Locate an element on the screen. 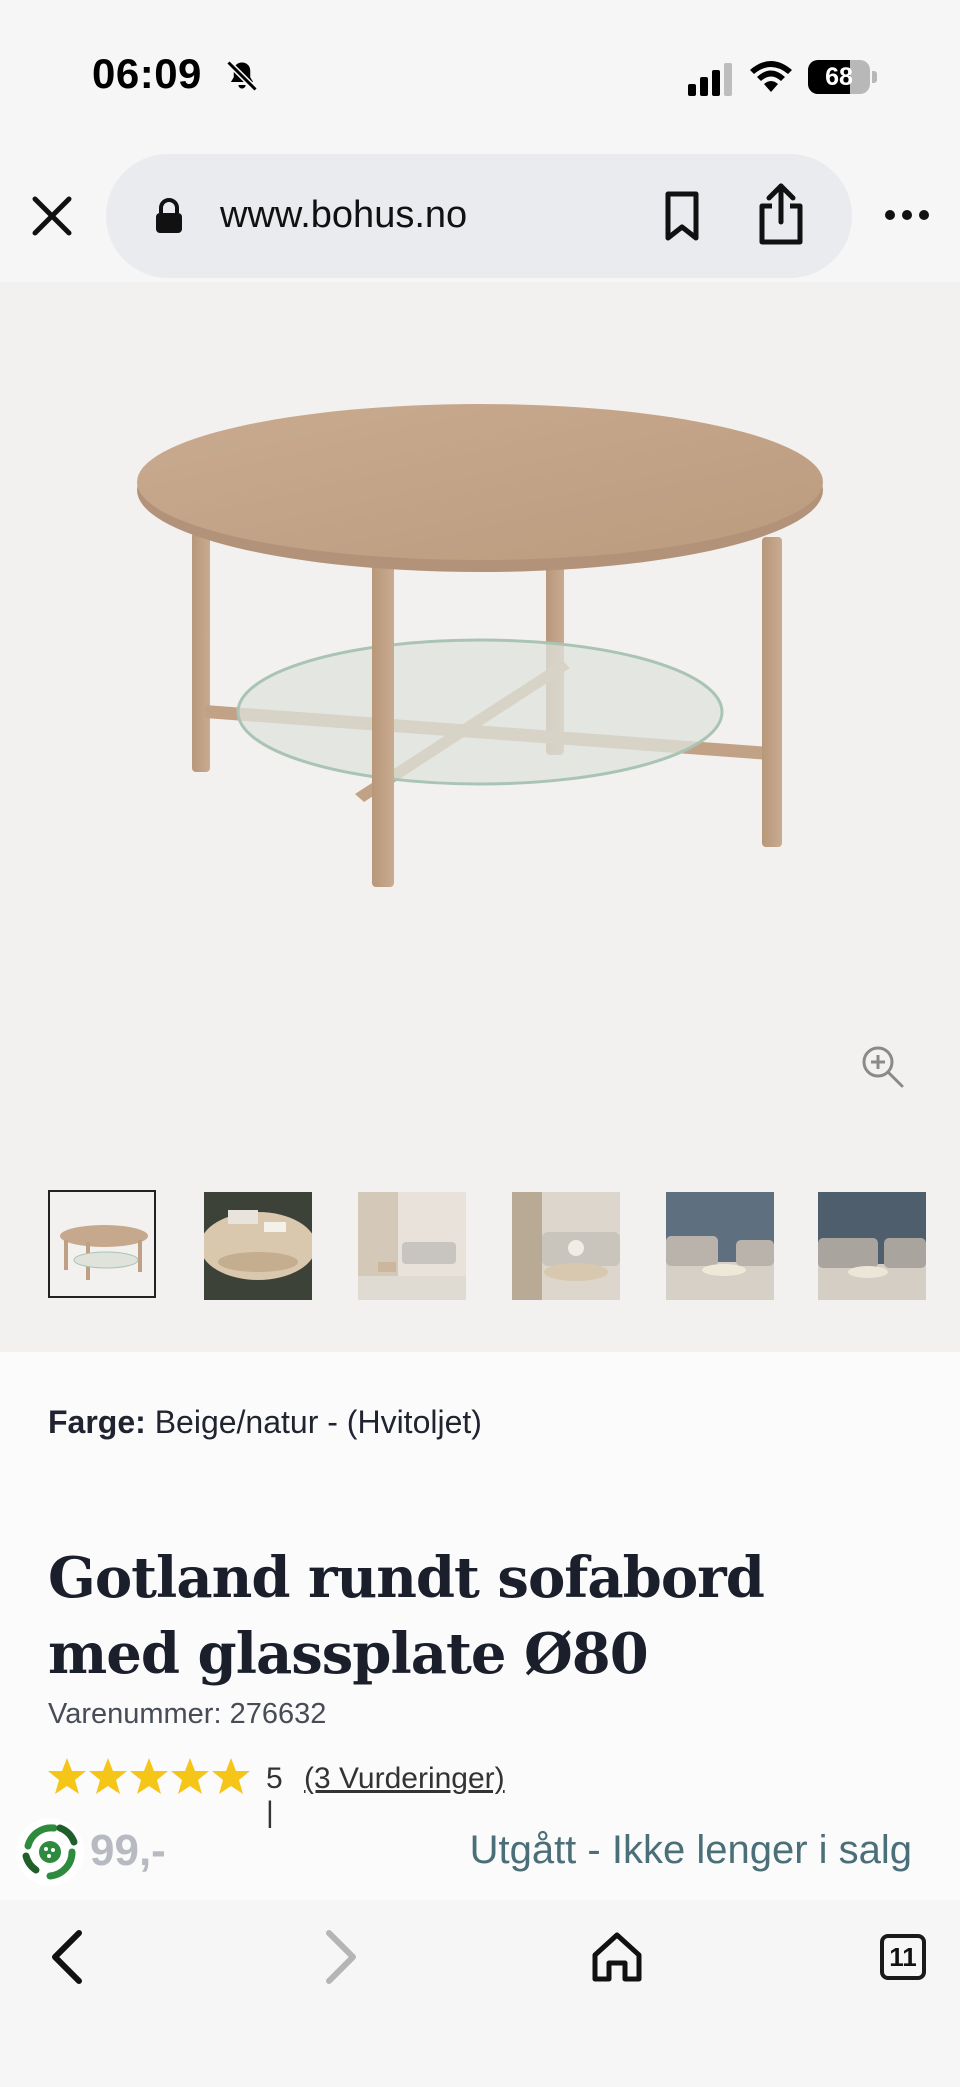 Image resolution: width=960 pixels, height=2087 pixels. chevron-right-icon is located at coordinates (341, 1957).